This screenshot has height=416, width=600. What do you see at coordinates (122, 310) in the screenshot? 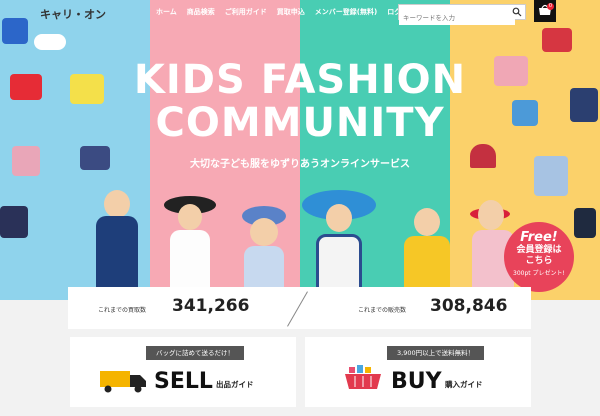
I see `buy-count-label: これまでの買取数` at bounding box center [122, 310].